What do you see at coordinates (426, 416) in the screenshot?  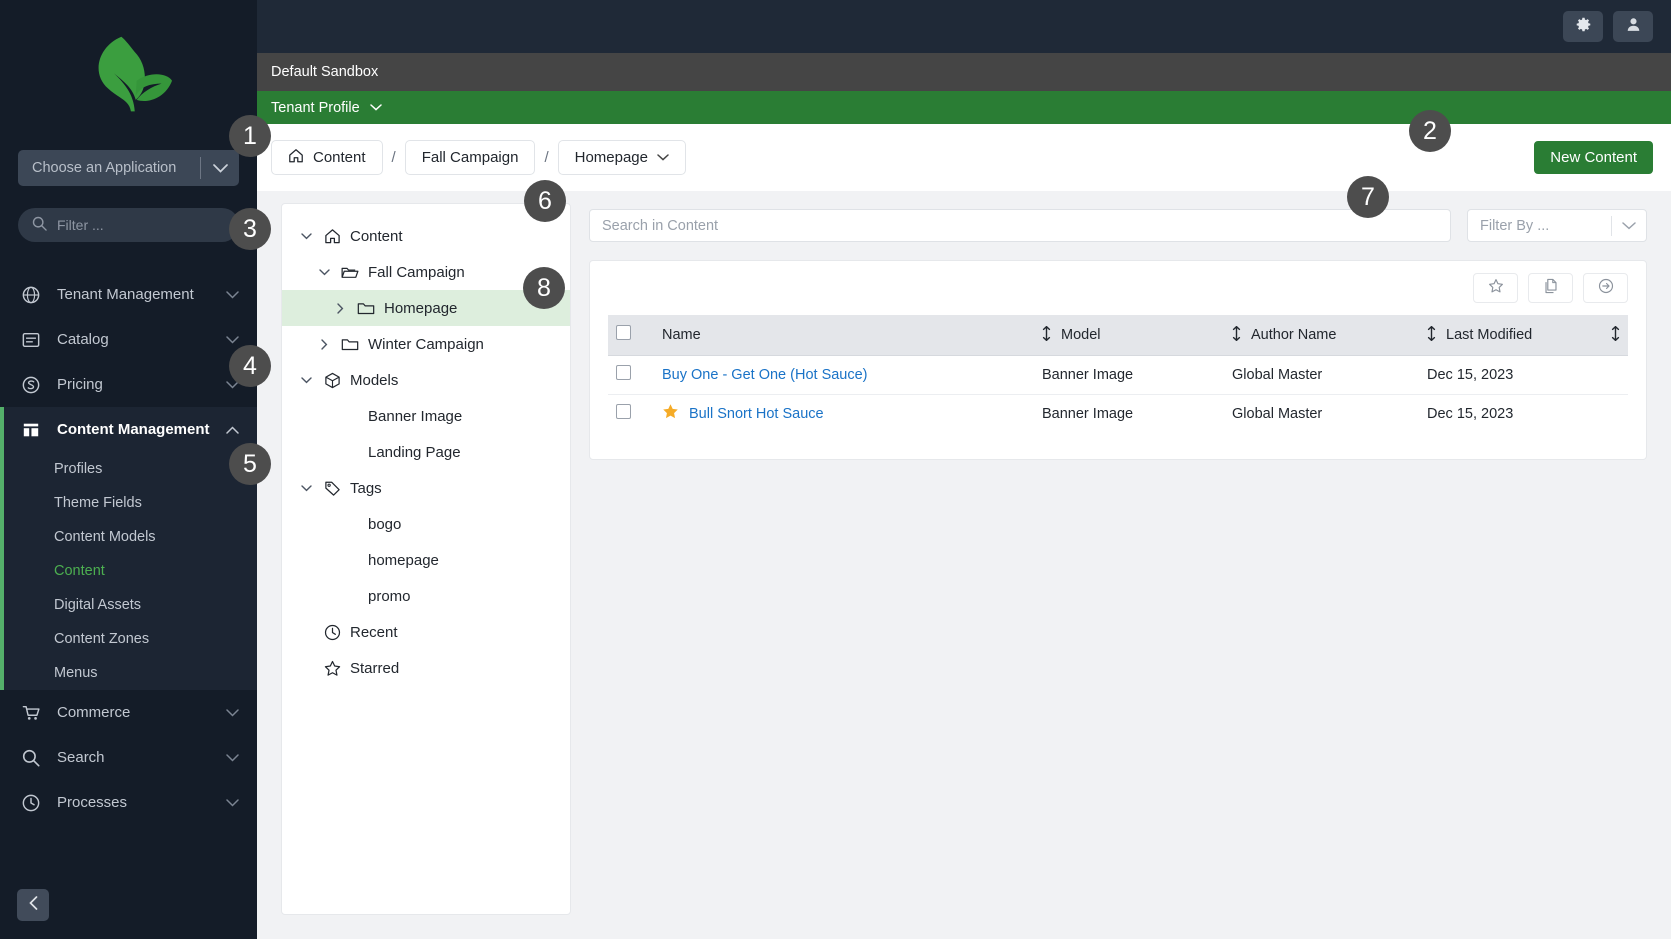 I see `tree-item-banner-image: Banner Image` at bounding box center [426, 416].